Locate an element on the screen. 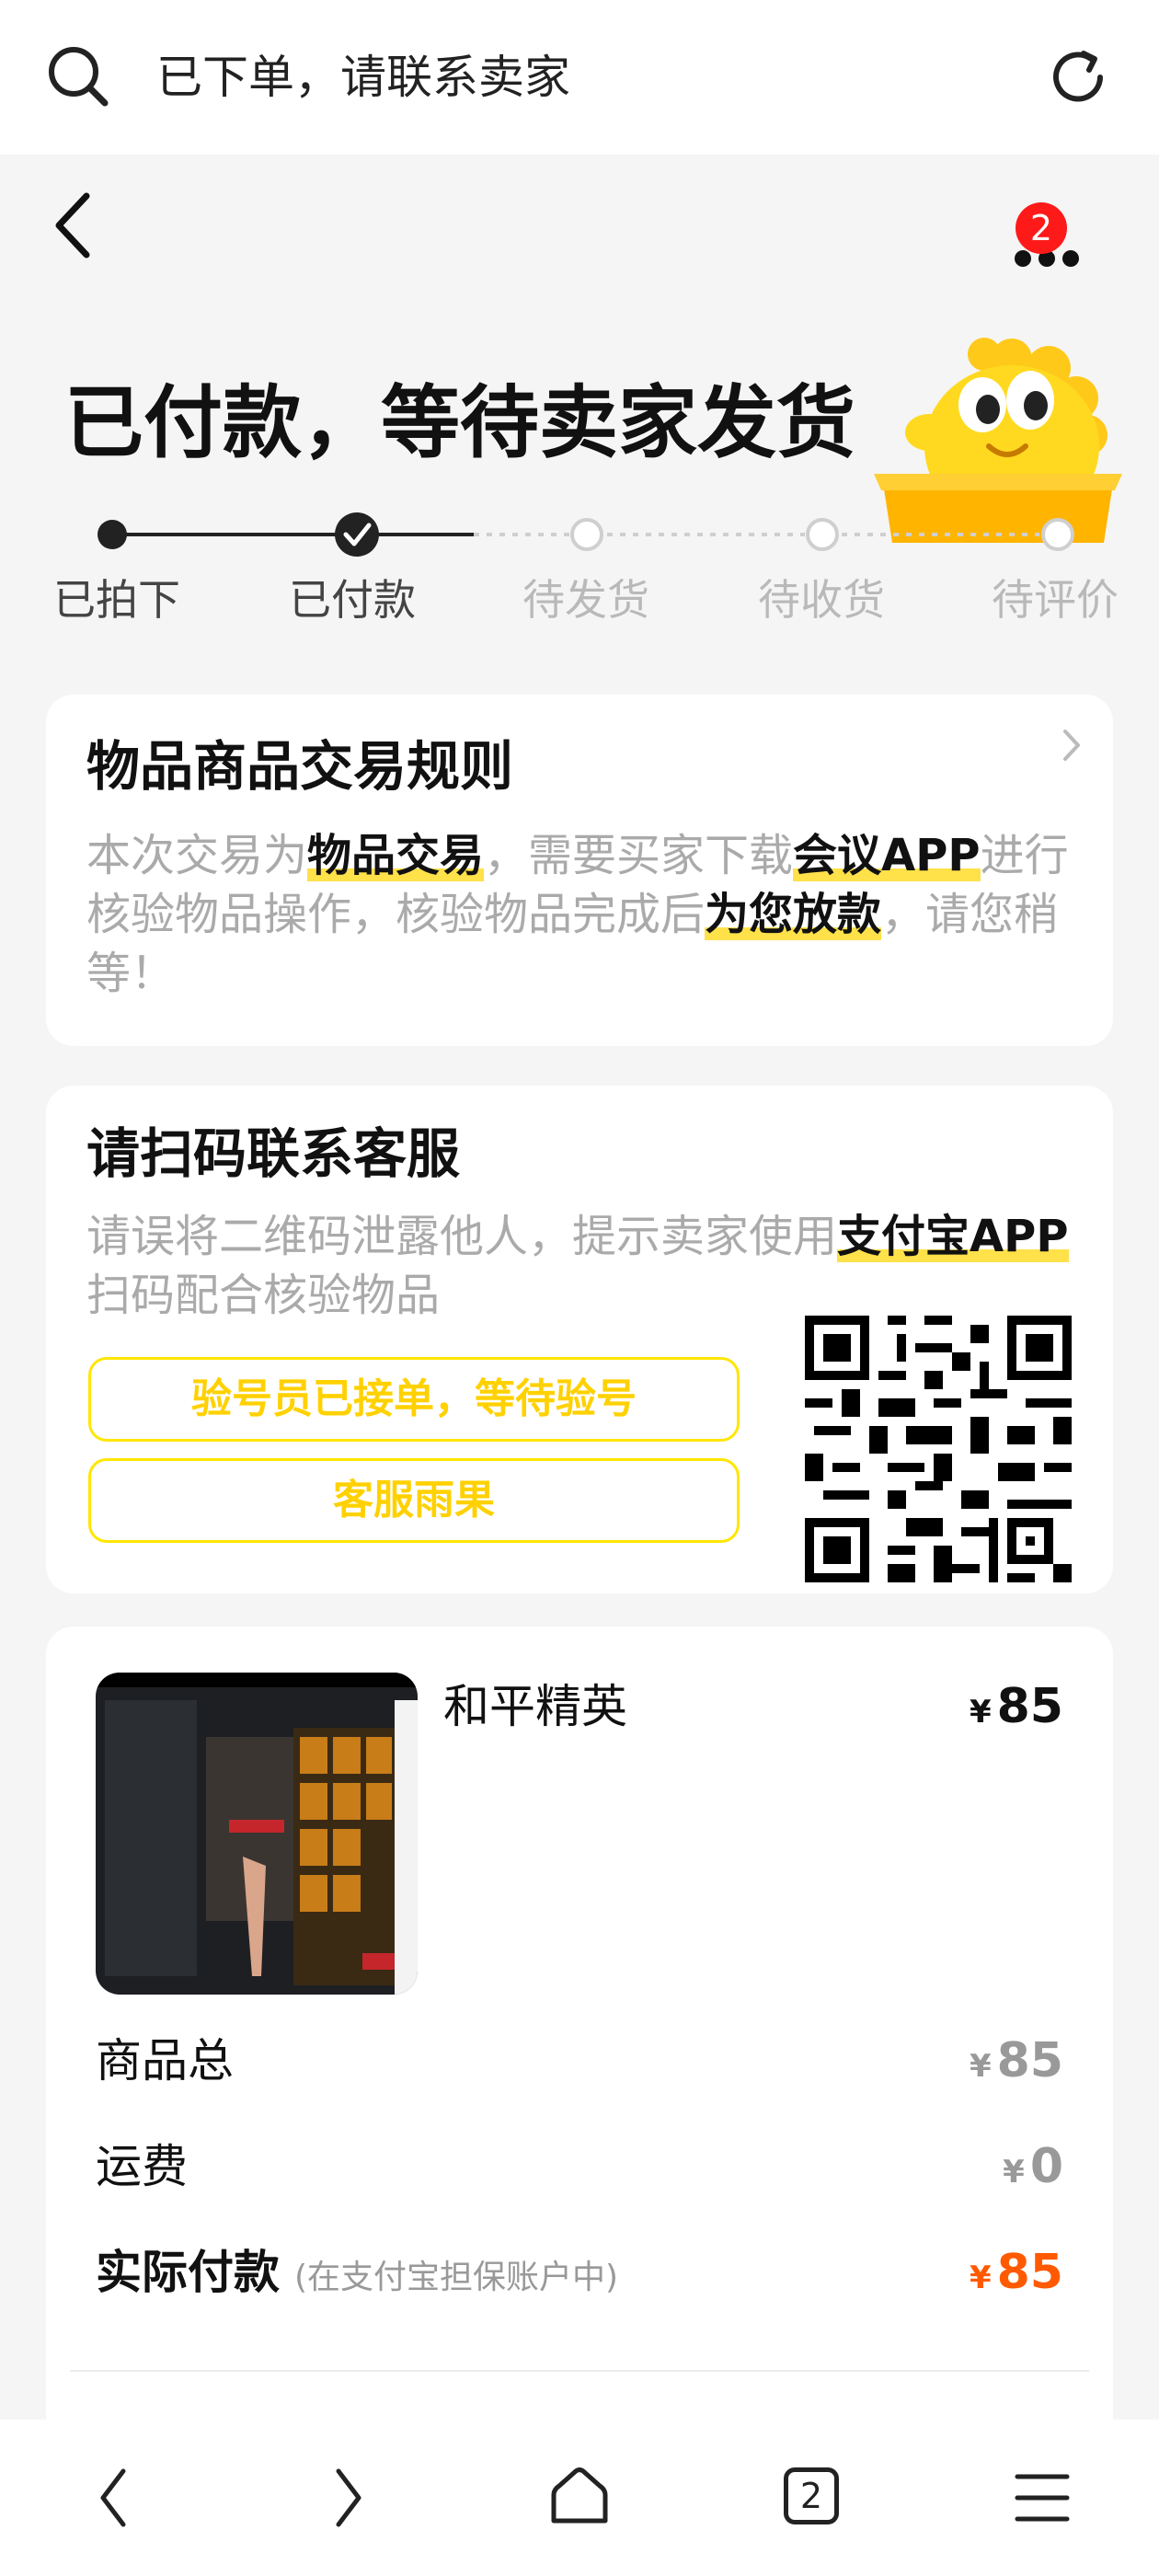  shipping-label: 运费 is located at coordinates (142, 2166).